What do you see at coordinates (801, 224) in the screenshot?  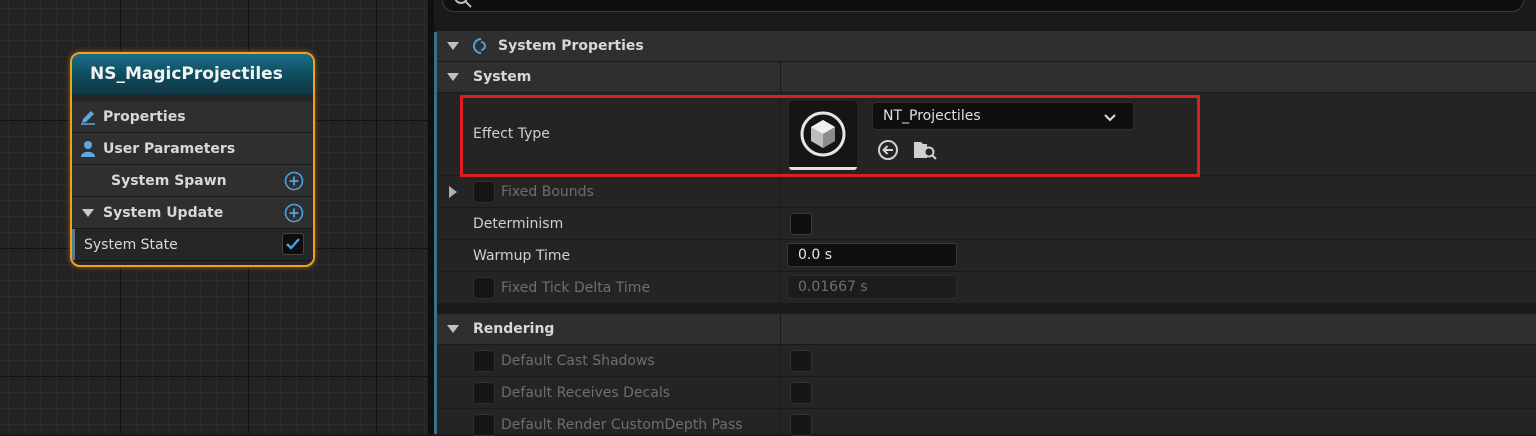 I see `determinism-checkbox` at bounding box center [801, 224].